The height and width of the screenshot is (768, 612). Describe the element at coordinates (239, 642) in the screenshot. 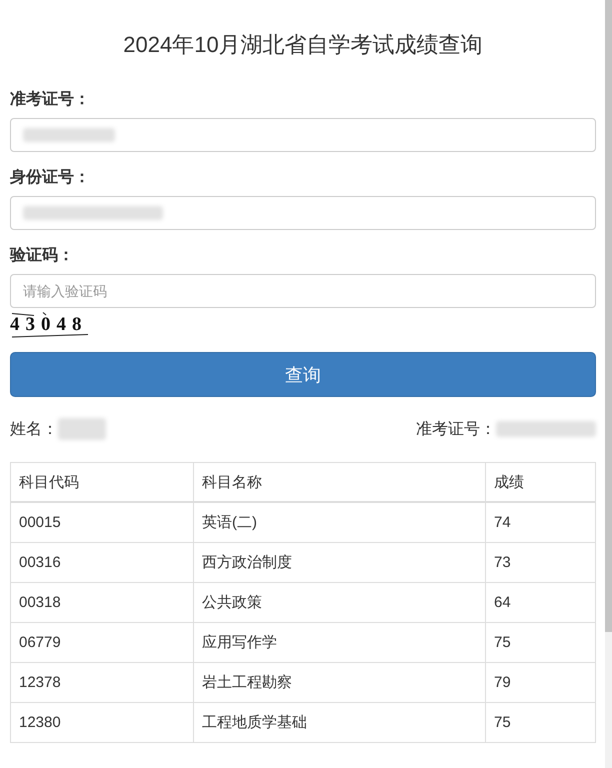

I see `table-cell: 应用写作学` at that location.